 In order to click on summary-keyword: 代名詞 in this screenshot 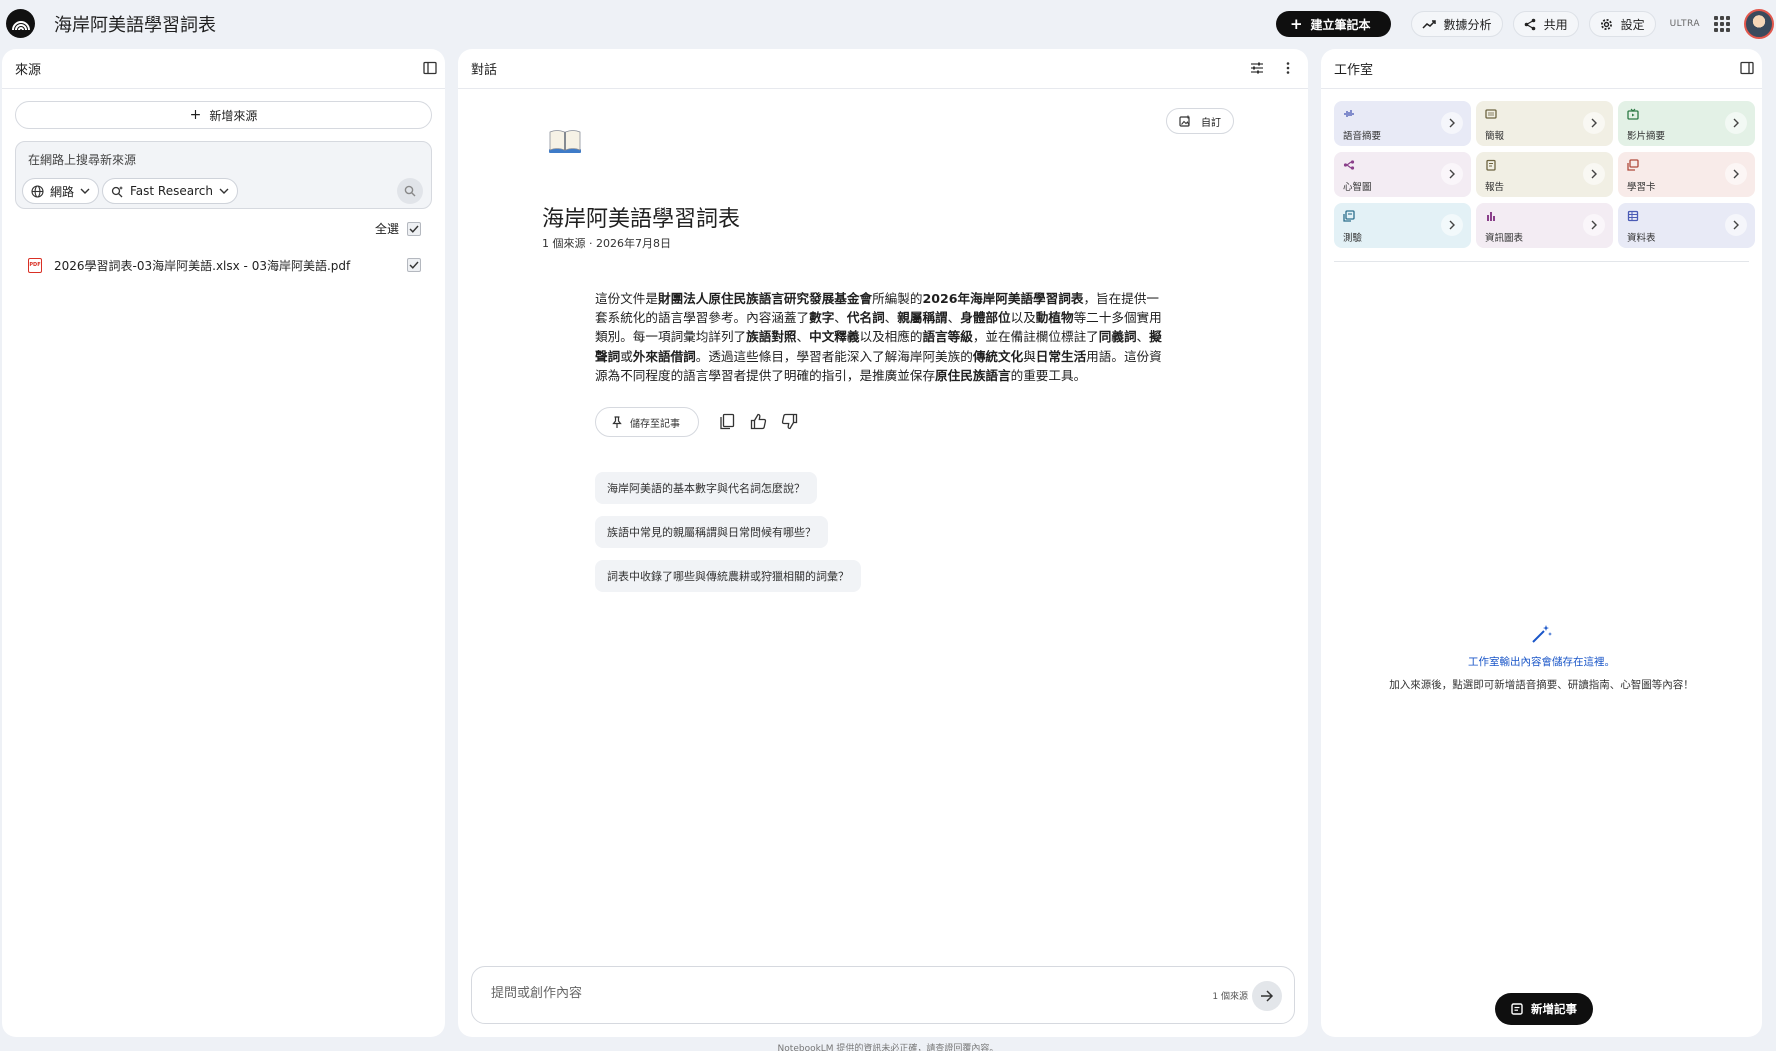, I will do `click(865, 318)`.